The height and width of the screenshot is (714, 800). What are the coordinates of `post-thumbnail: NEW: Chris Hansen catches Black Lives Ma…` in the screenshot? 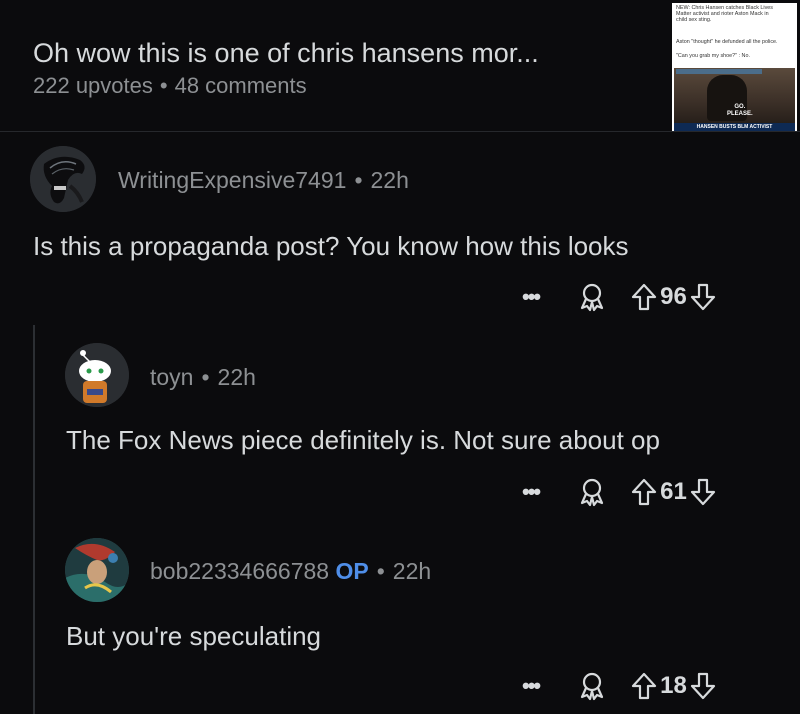 It's located at (734, 67).